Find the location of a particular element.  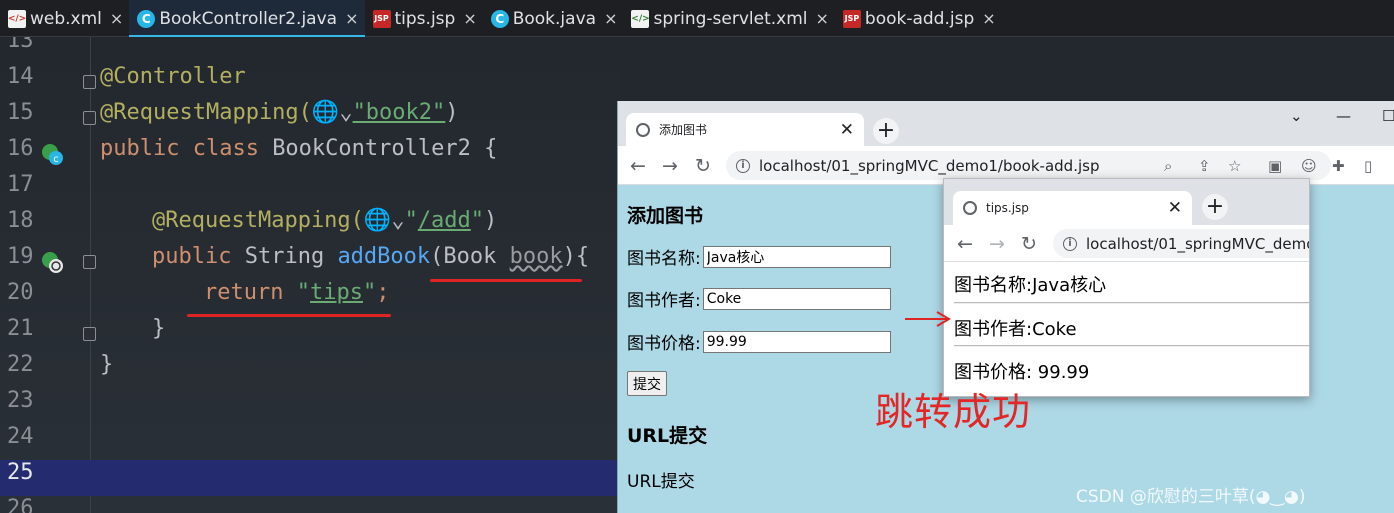

book-name-row: 图书名称: is located at coordinates (759, 256).